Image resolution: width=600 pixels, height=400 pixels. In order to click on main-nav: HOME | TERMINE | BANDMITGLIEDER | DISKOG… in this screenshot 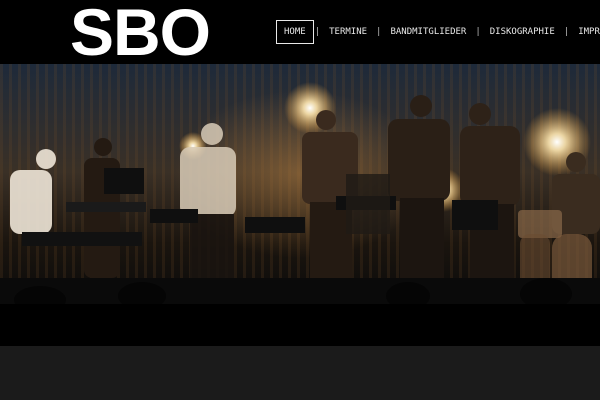, I will do `click(438, 32)`.